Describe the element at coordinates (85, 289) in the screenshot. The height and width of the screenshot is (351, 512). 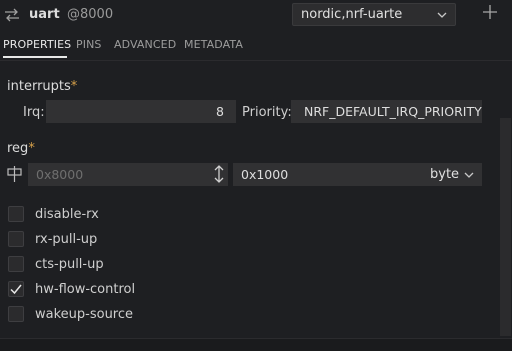
I see `hw-flow-control-label: hw-flow-control` at that location.